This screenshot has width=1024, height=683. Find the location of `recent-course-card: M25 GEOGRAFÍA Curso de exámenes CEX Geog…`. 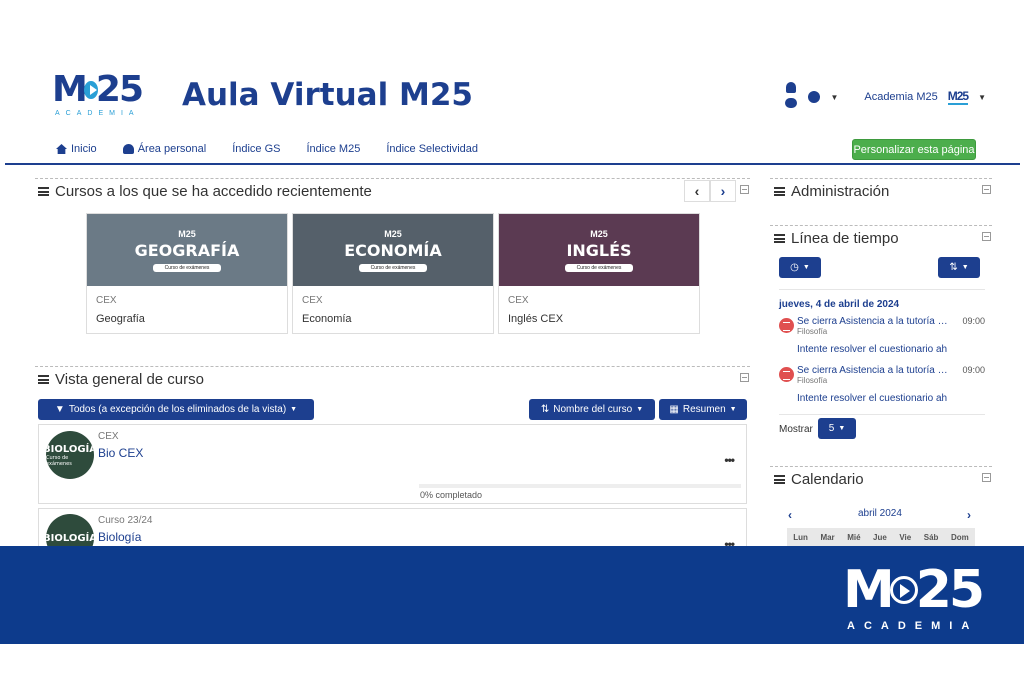

recent-course-card: M25 GEOGRAFÍA Curso de exámenes CEX Geog… is located at coordinates (187, 273).